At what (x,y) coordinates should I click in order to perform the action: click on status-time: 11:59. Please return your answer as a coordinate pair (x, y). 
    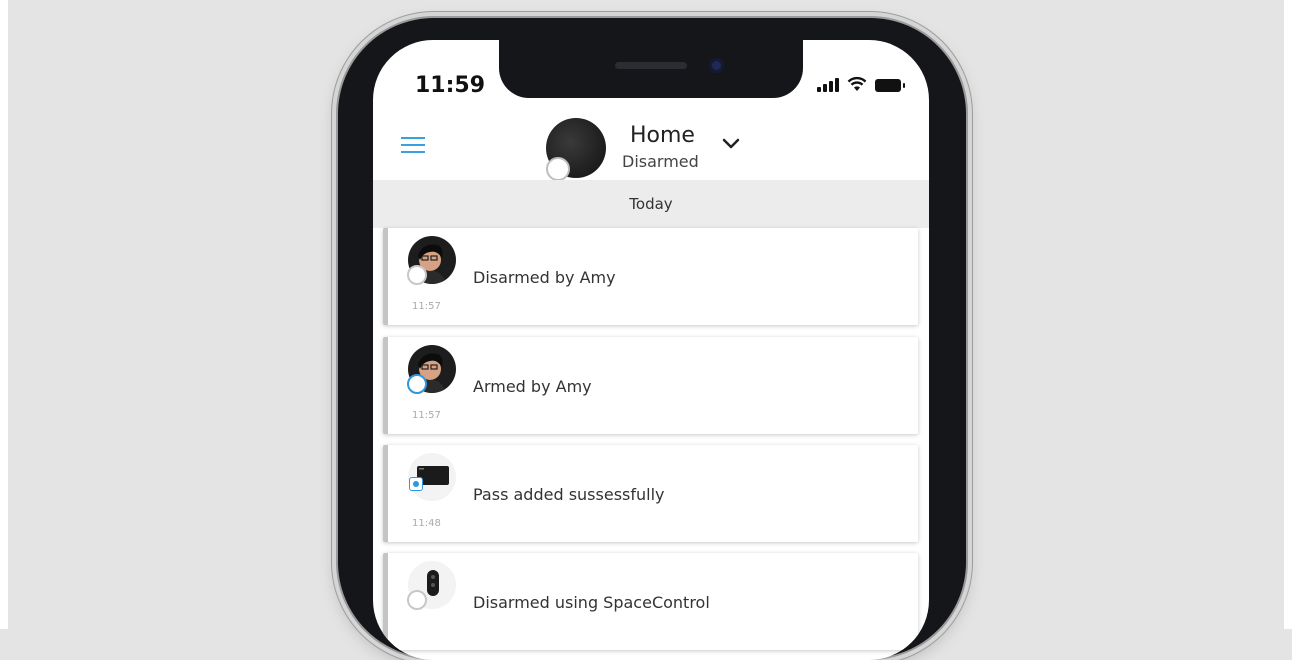
    Looking at the image, I should click on (450, 85).